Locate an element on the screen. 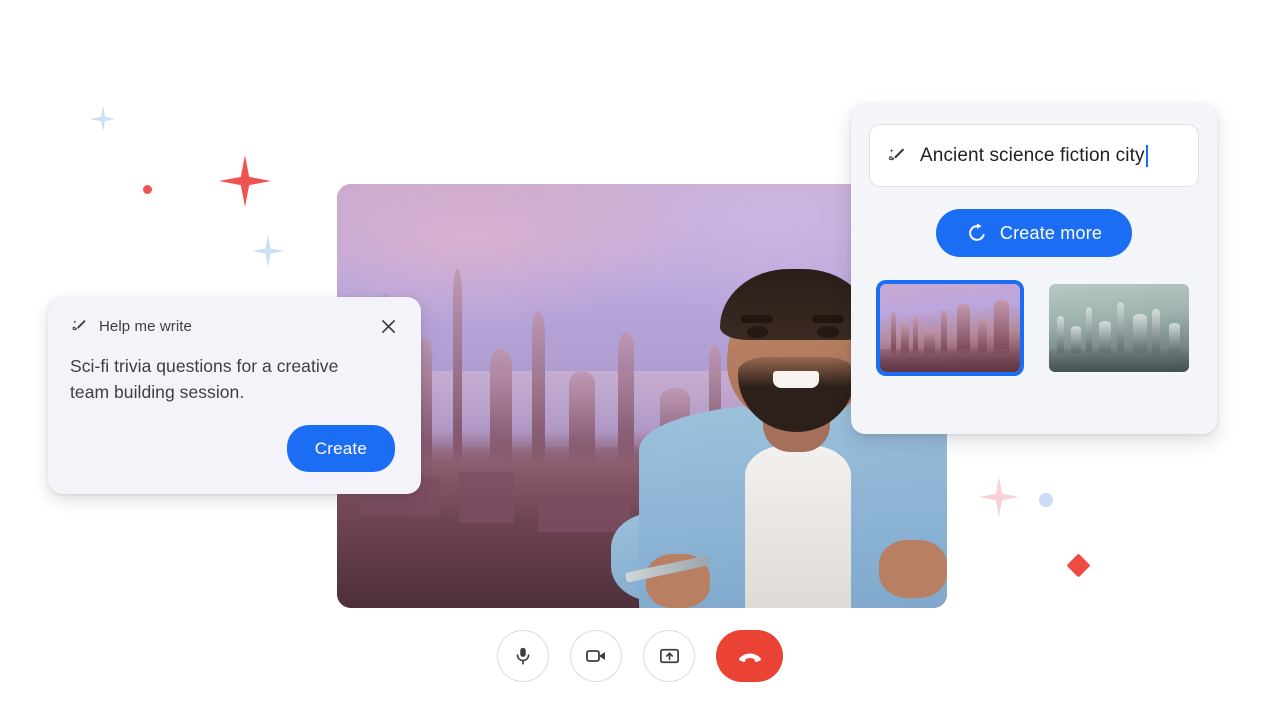 Image resolution: width=1280 pixels, height=720 pixels. end-call-button is located at coordinates (749, 656).